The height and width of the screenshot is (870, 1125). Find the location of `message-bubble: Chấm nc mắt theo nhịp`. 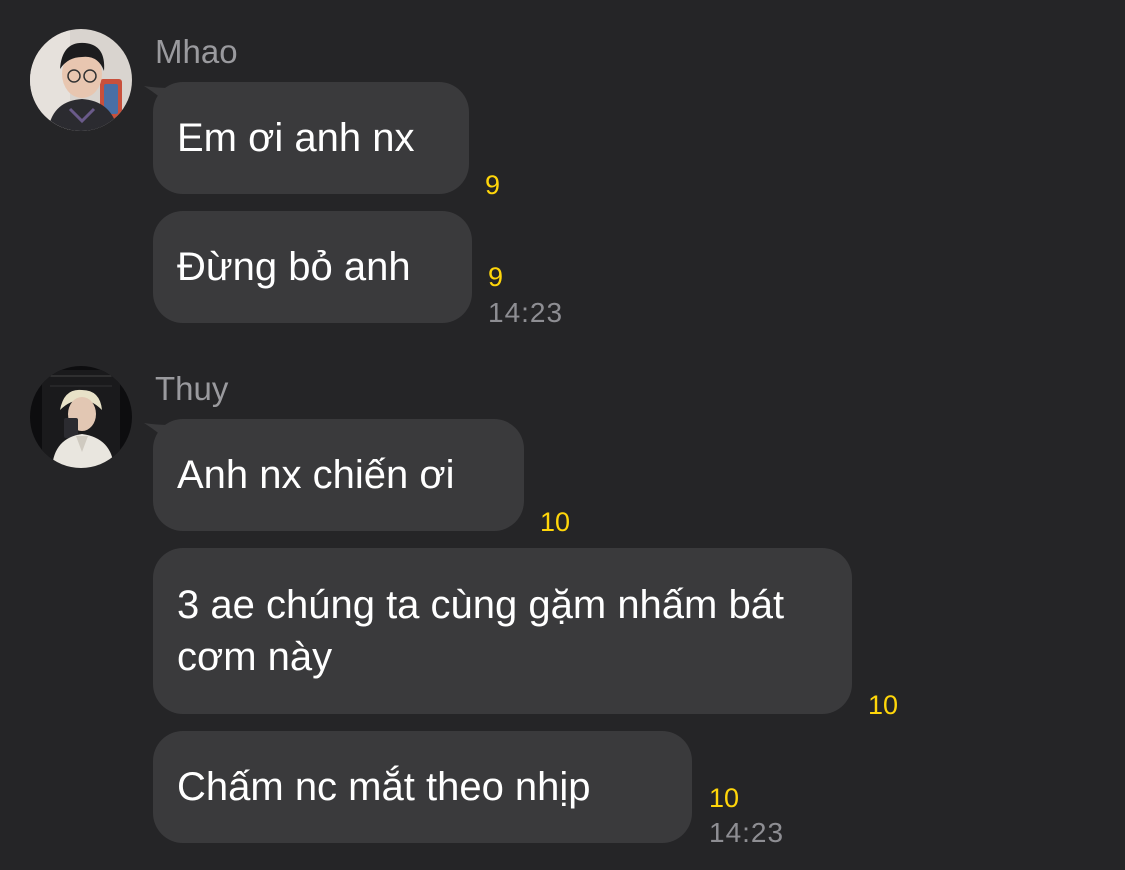

message-bubble: Chấm nc mắt theo nhịp is located at coordinates (422, 787).